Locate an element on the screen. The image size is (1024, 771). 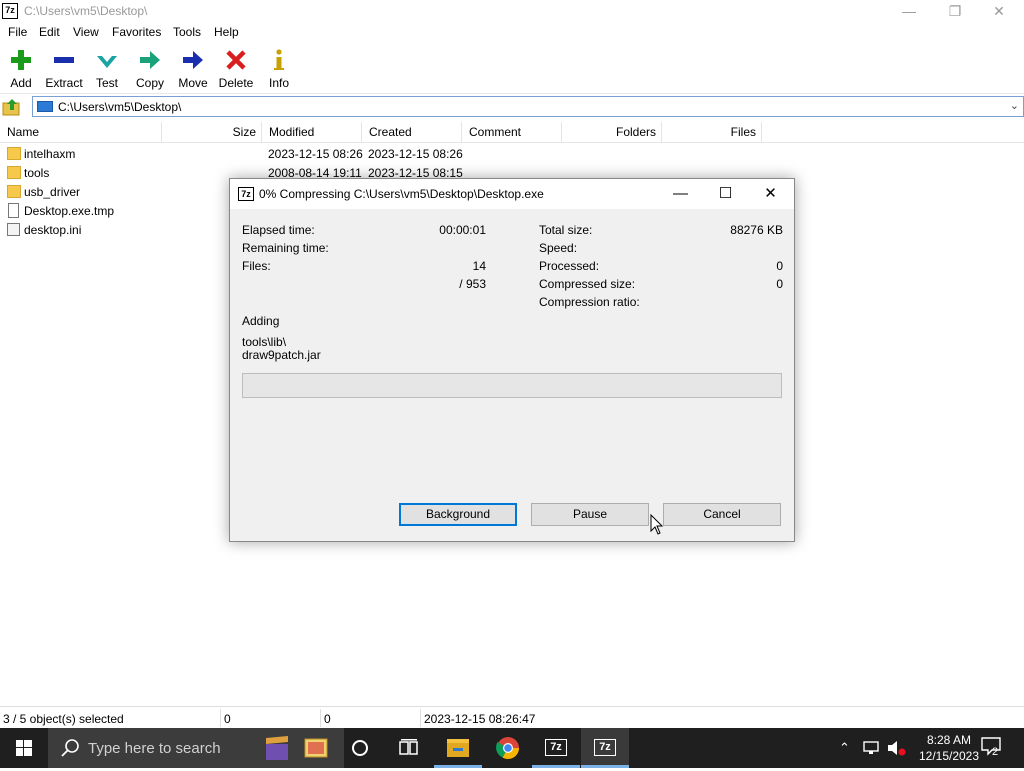
start-button is located at coordinates (24, 748).